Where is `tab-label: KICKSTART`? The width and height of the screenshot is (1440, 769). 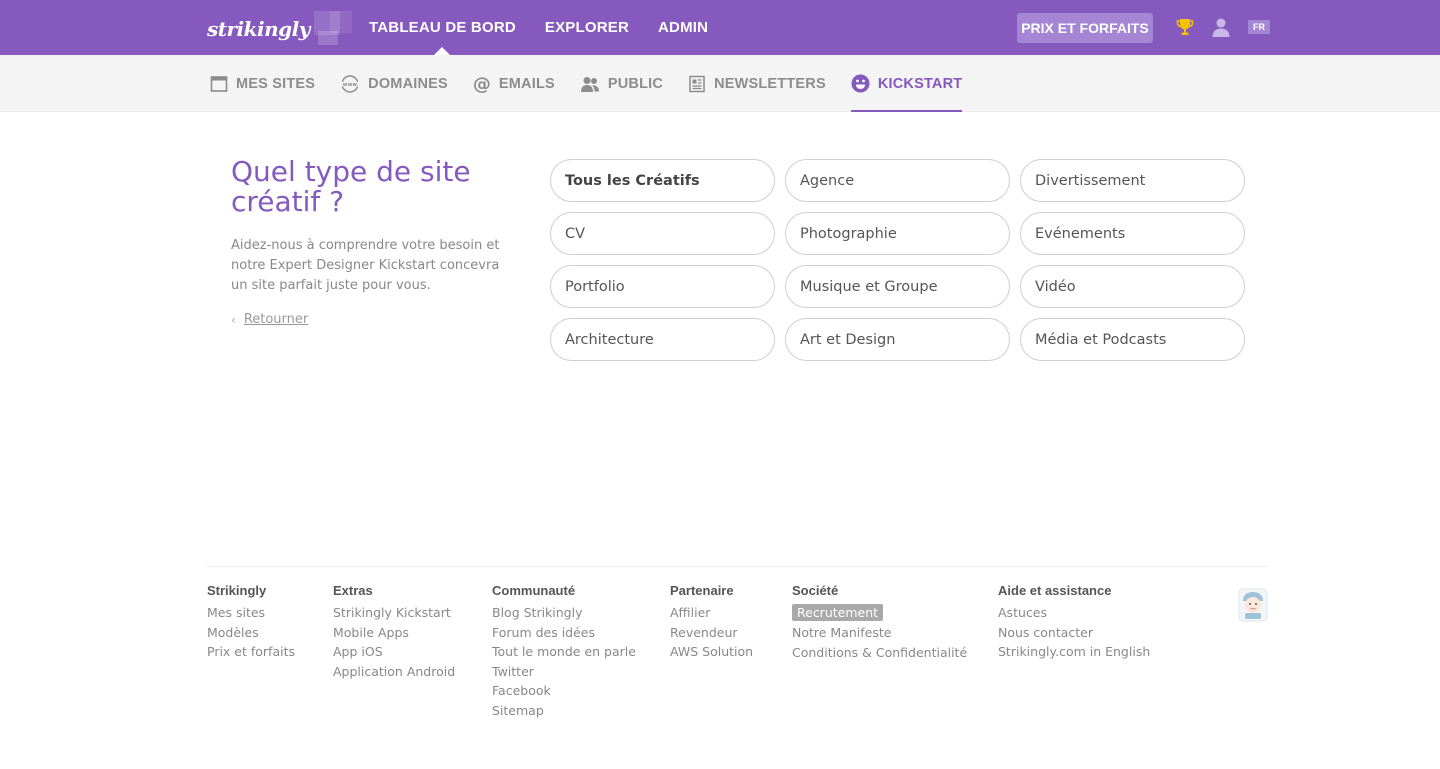 tab-label: KICKSTART is located at coordinates (920, 83).